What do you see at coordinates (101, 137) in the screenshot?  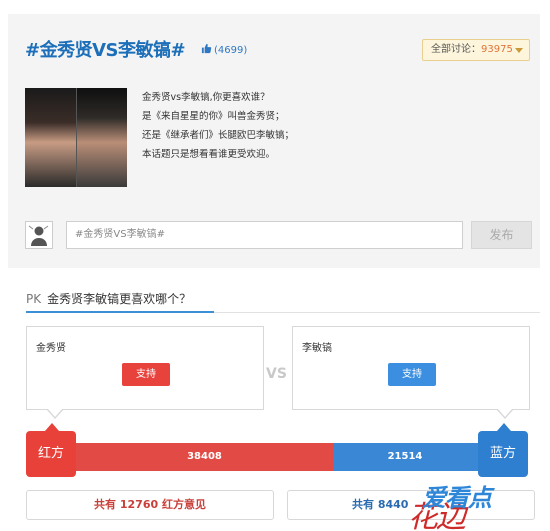 I see `photo-right` at bounding box center [101, 137].